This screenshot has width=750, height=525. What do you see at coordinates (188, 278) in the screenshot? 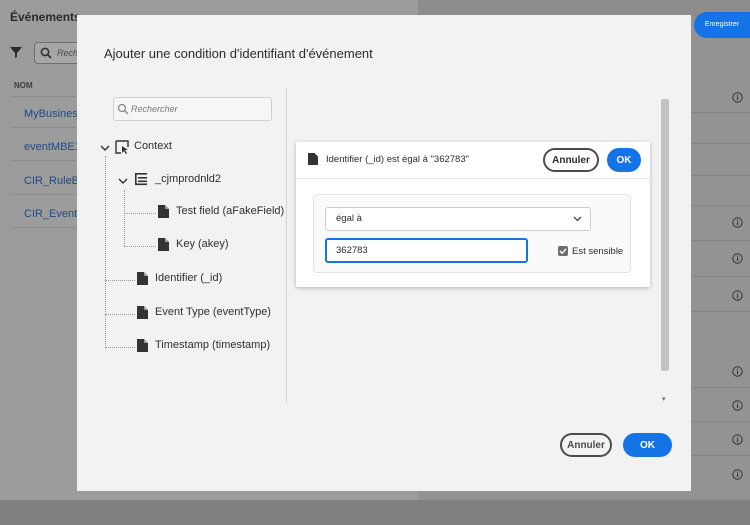
I see `tree-item-field: Identifier (_id)` at bounding box center [188, 278].